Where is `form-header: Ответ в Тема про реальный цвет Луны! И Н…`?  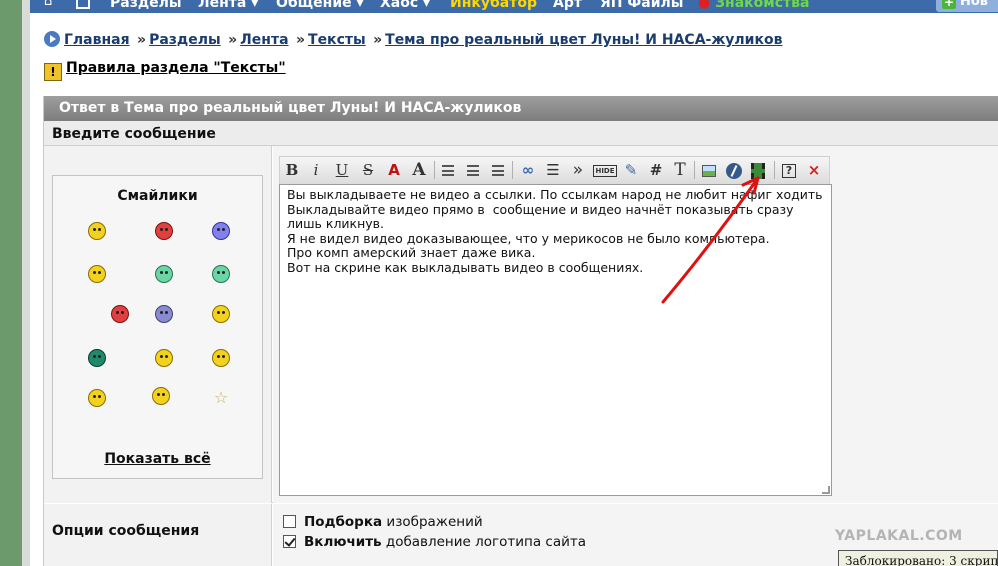 form-header: Ответ в Тема про реальный цвет Луны! И Н… is located at coordinates (521, 108).